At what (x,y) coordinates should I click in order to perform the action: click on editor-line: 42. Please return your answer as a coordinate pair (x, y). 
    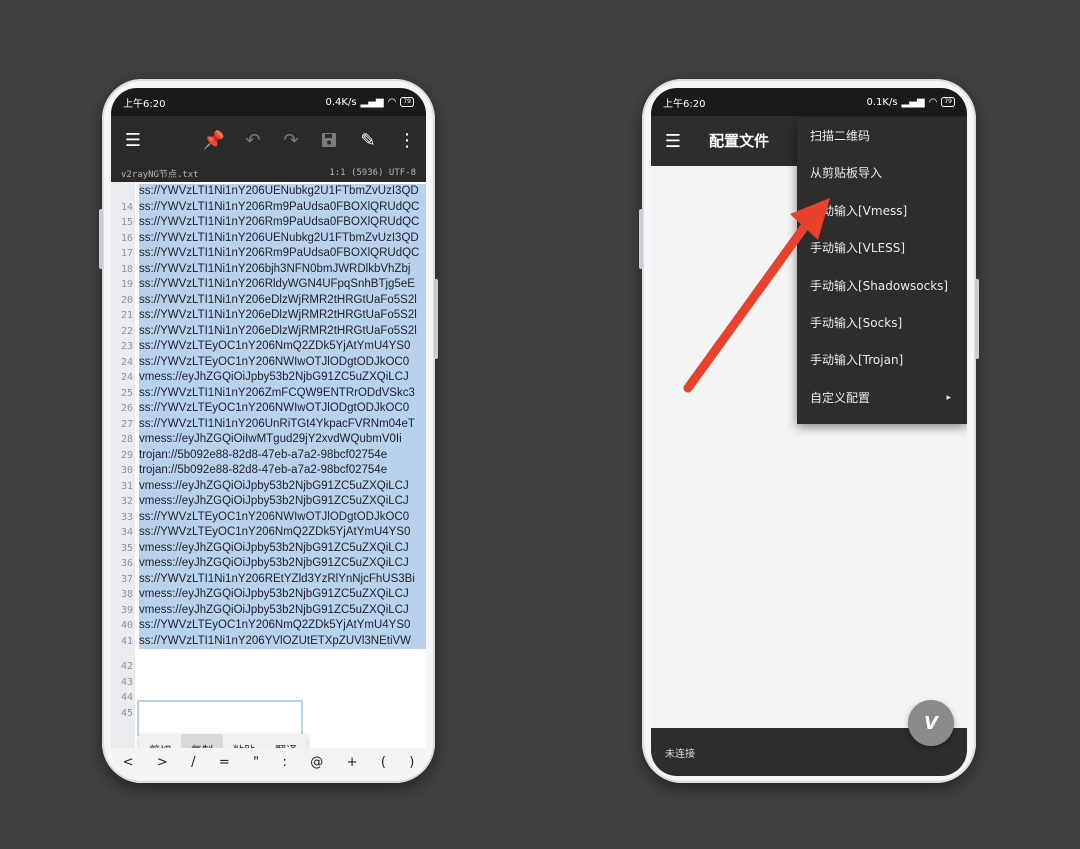
    Looking at the image, I should click on (268, 667).